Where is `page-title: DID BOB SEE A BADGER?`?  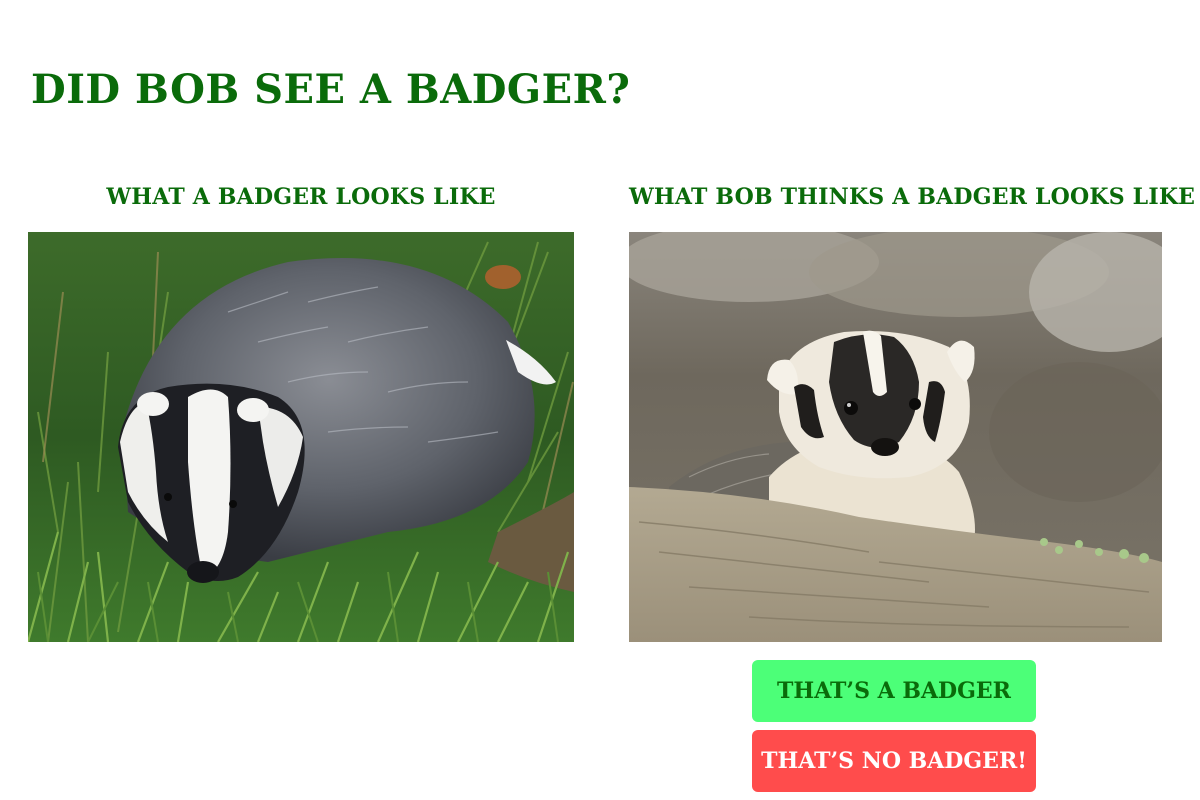
page-title: DID BOB SEE A BADGER? is located at coordinates (331, 89).